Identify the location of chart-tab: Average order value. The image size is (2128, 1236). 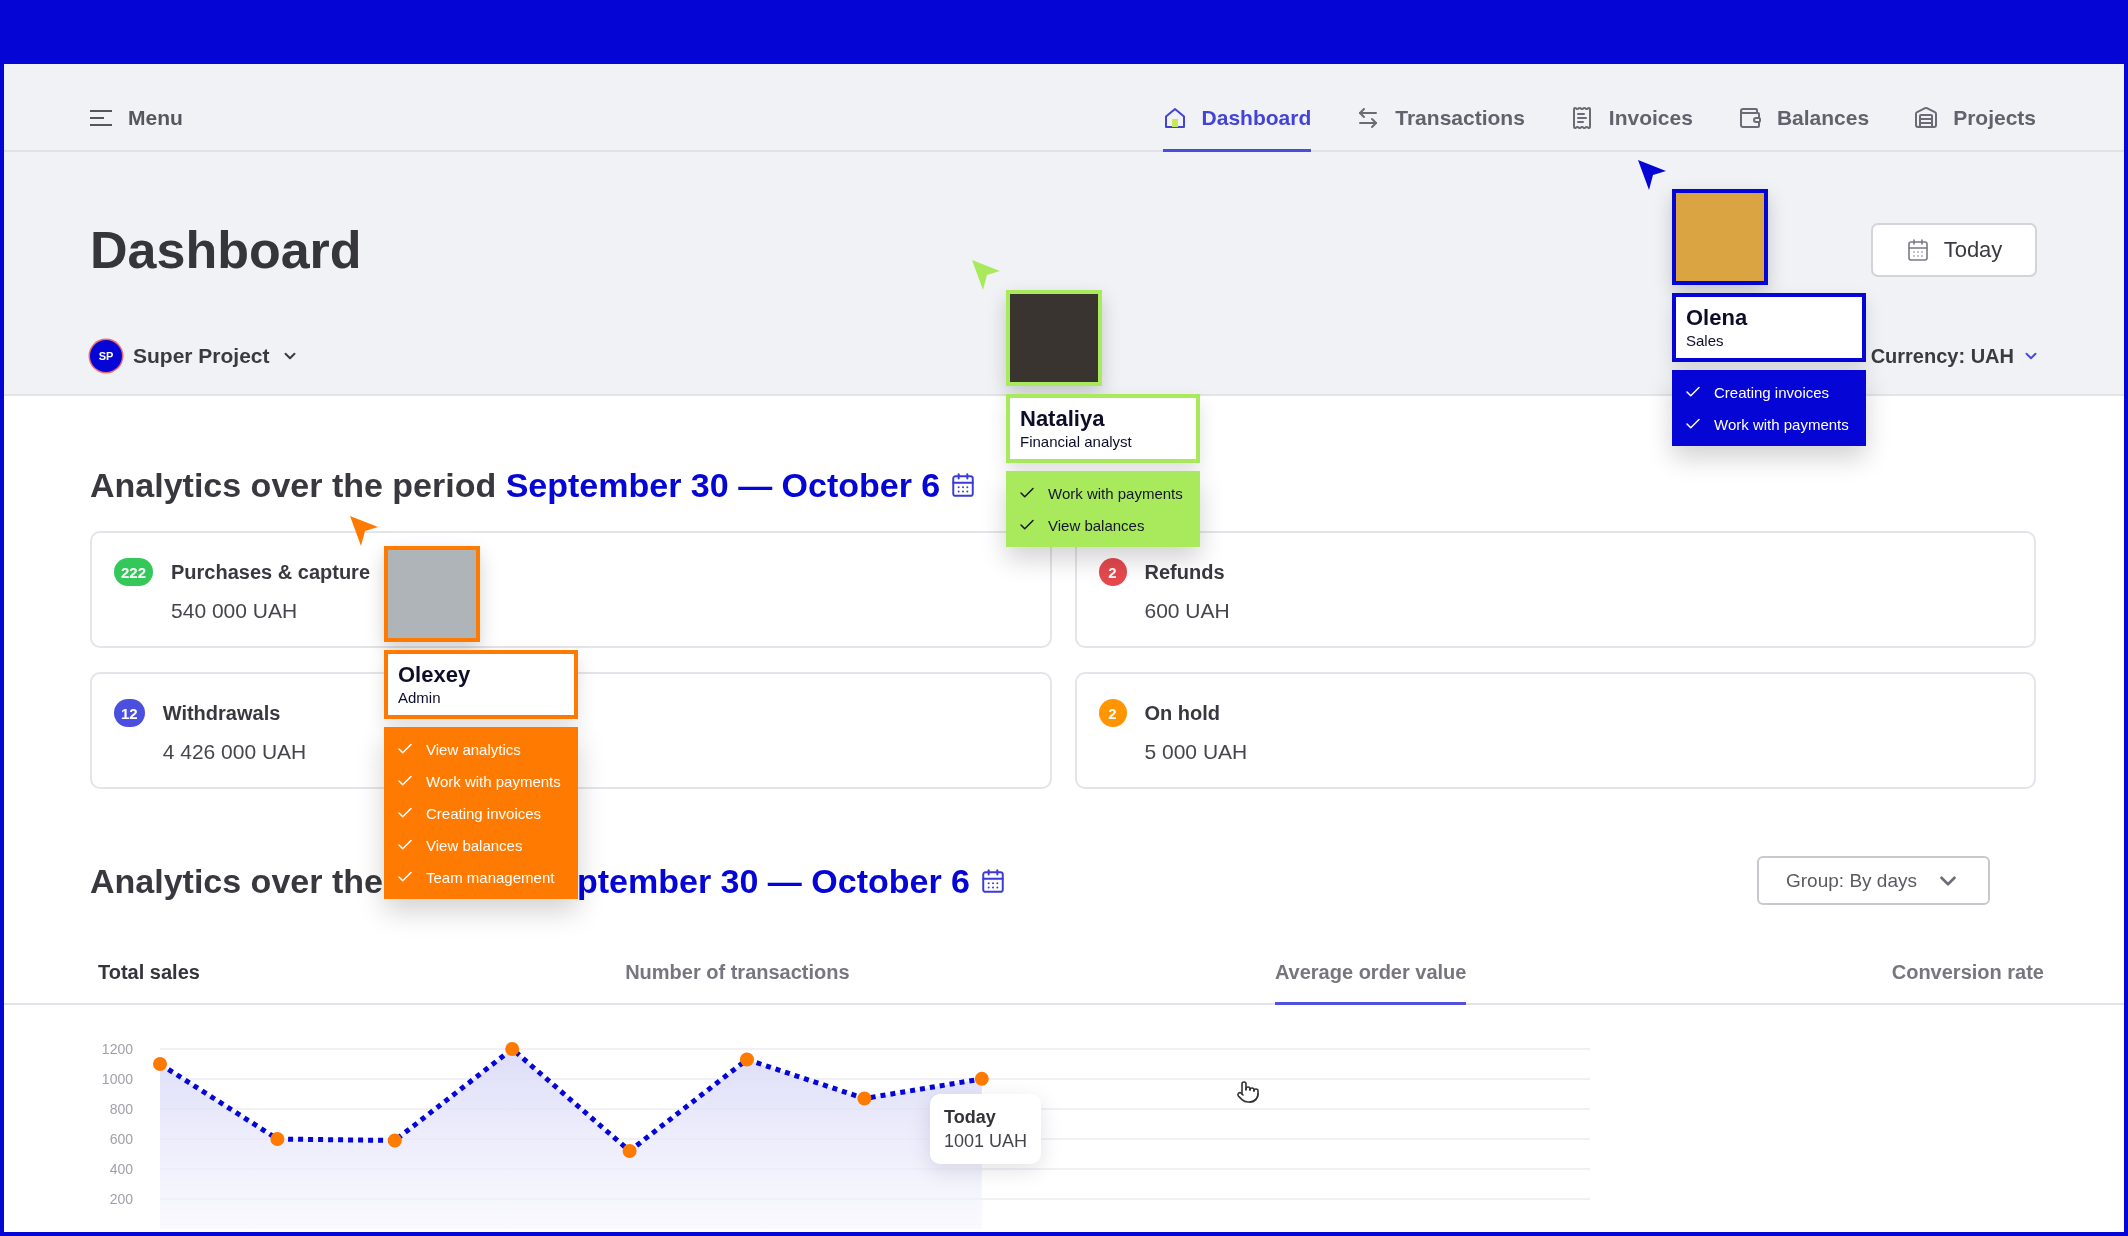
(1370, 982).